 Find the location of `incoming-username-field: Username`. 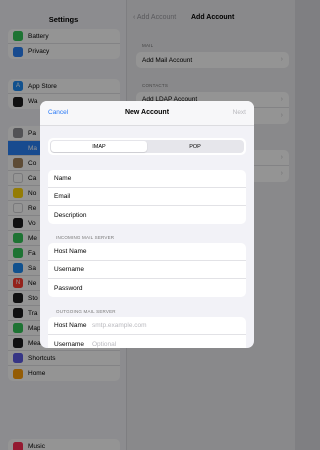

incoming-username-field: Username is located at coordinates (147, 270).